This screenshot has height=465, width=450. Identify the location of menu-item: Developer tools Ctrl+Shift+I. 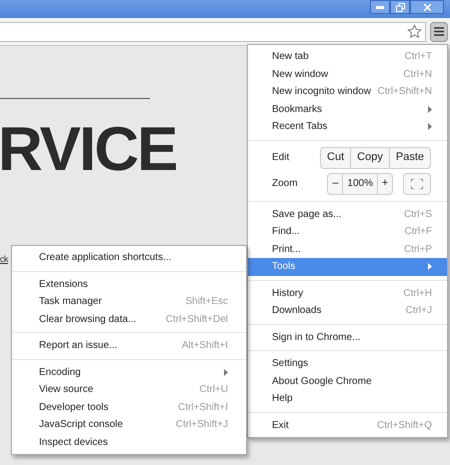
(129, 407).